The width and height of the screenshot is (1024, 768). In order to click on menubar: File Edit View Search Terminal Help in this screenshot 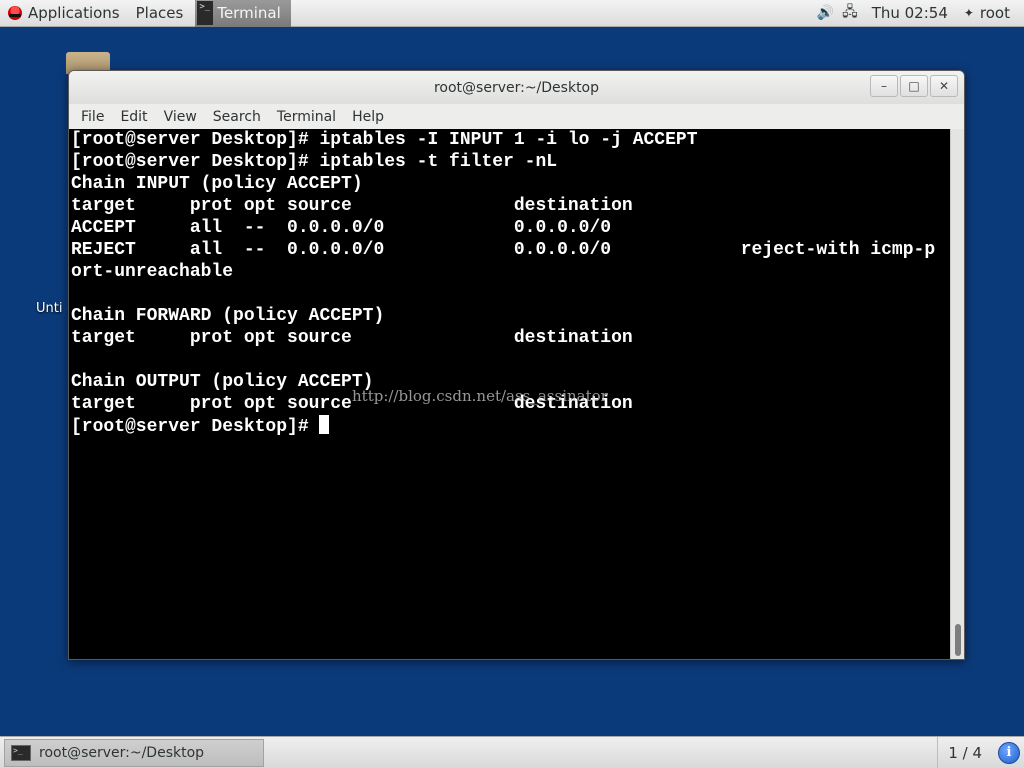, I will do `click(516, 116)`.